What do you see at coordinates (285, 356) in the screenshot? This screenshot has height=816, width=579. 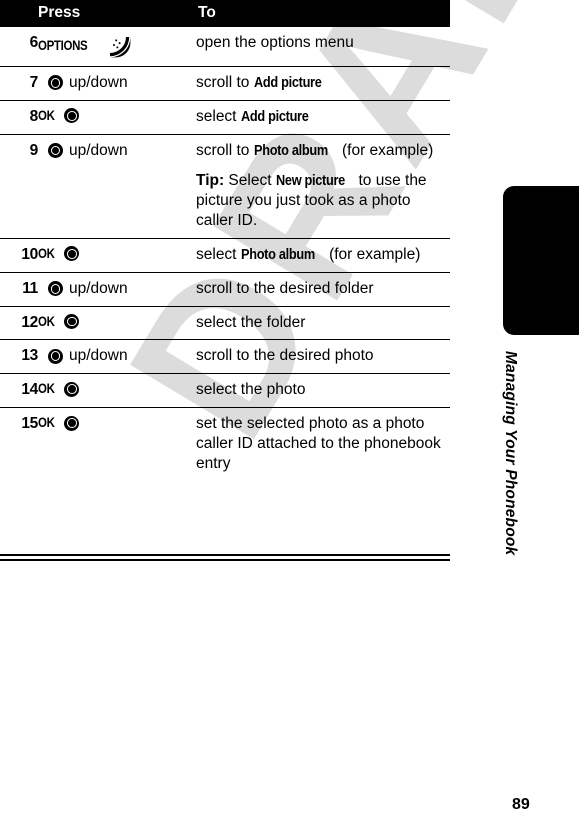 I see `description-text: scroll to the desired photo` at bounding box center [285, 356].